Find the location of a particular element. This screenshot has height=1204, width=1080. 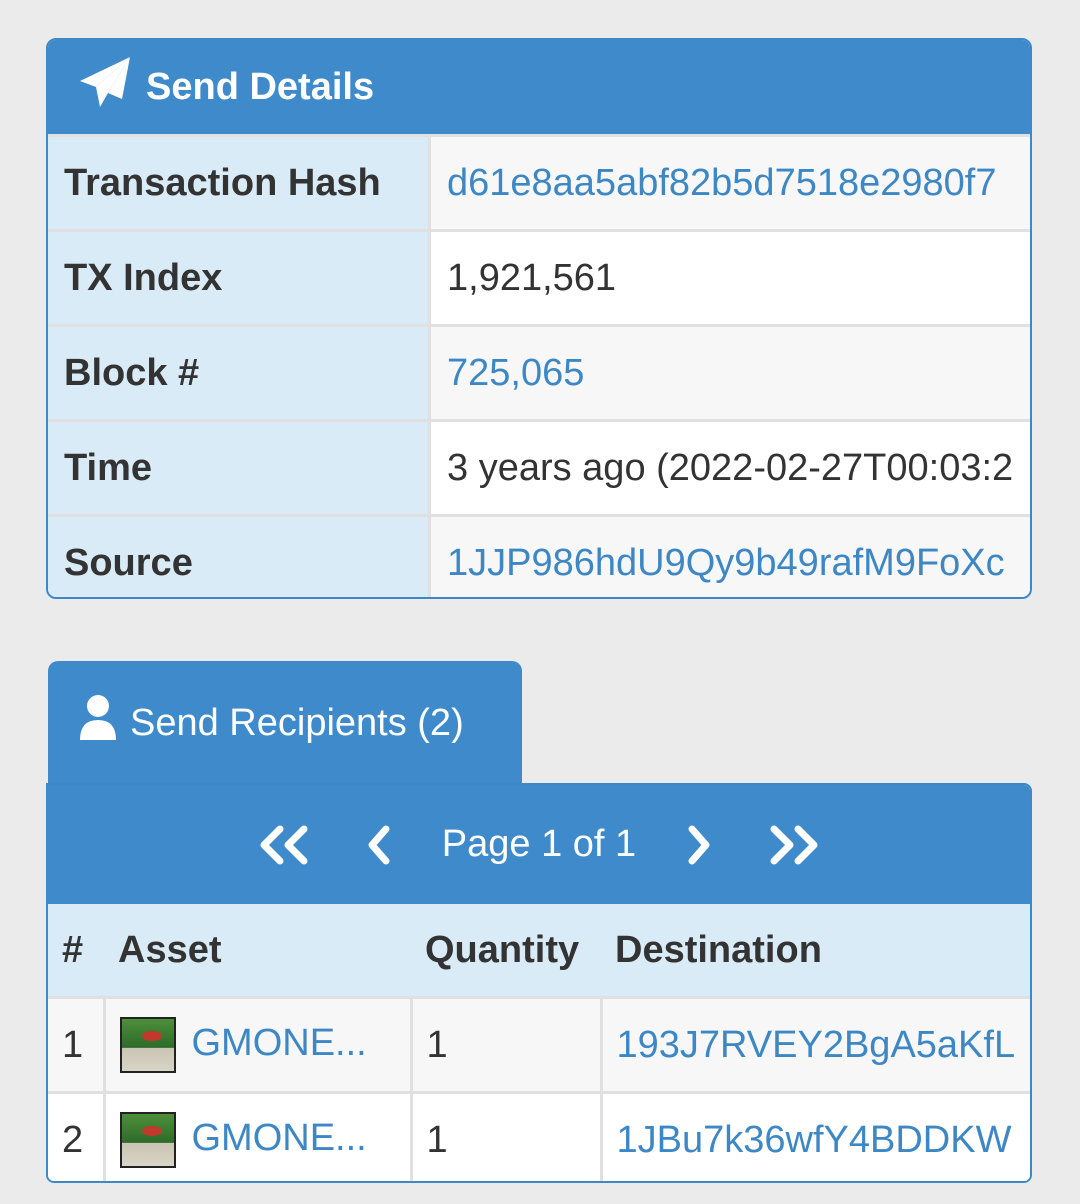

double-chevron-right-icon is located at coordinates (794, 844).